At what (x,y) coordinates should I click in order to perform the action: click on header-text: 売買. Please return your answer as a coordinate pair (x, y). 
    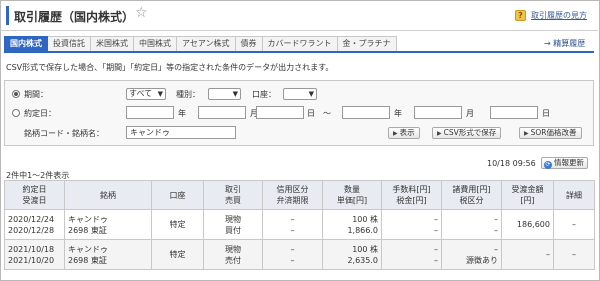
    Looking at the image, I should click on (233, 200).